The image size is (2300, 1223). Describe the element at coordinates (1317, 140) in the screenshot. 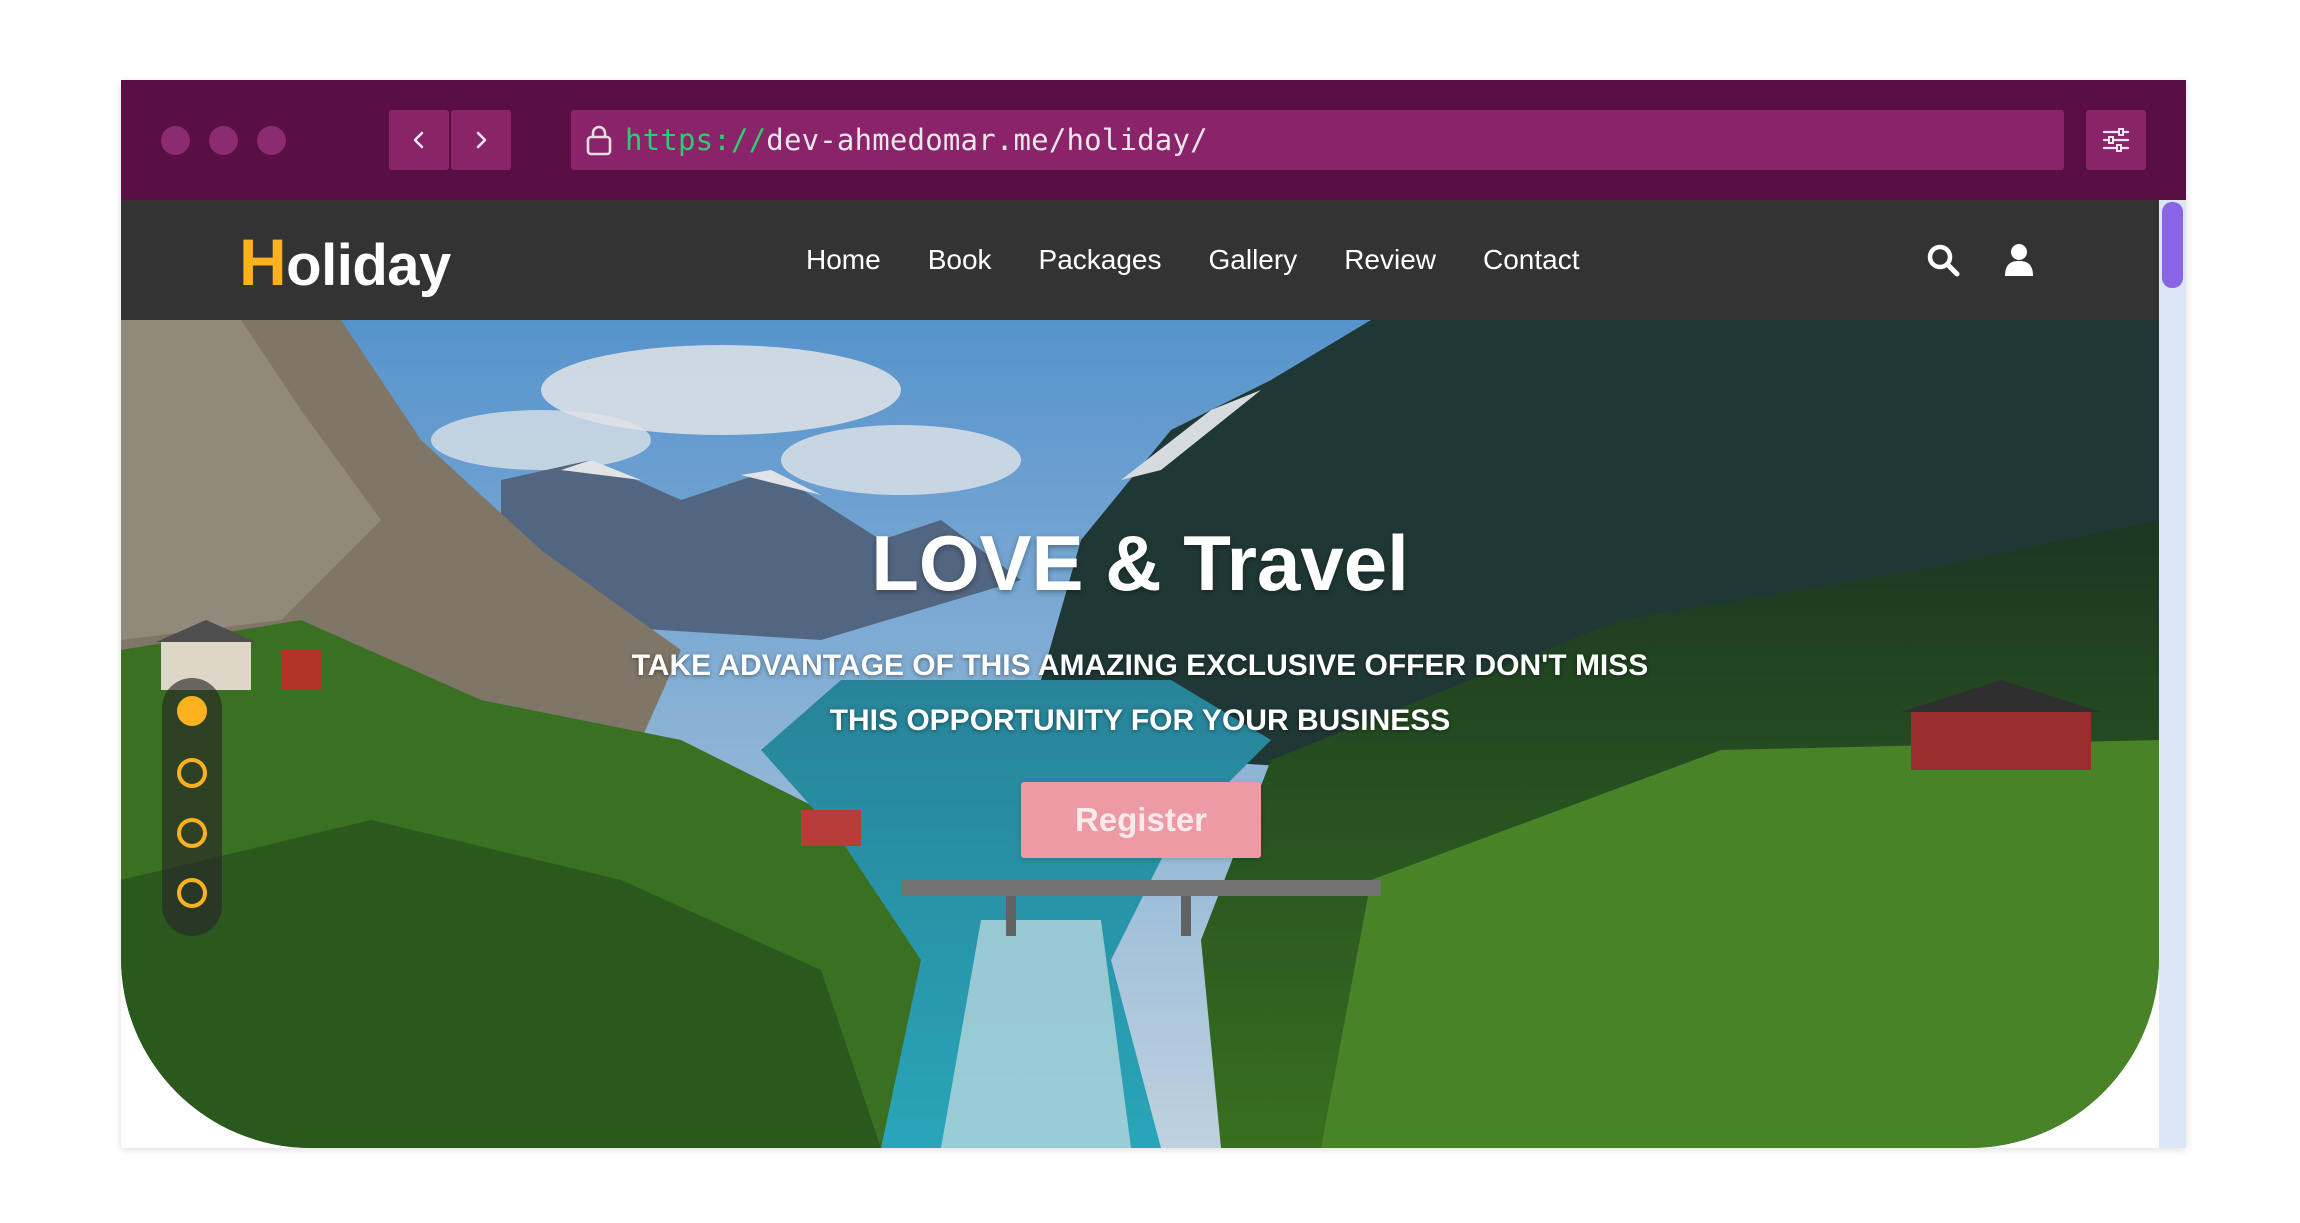

I see `address-bar: https://dev-ahmedomar.me/holiday/` at that location.